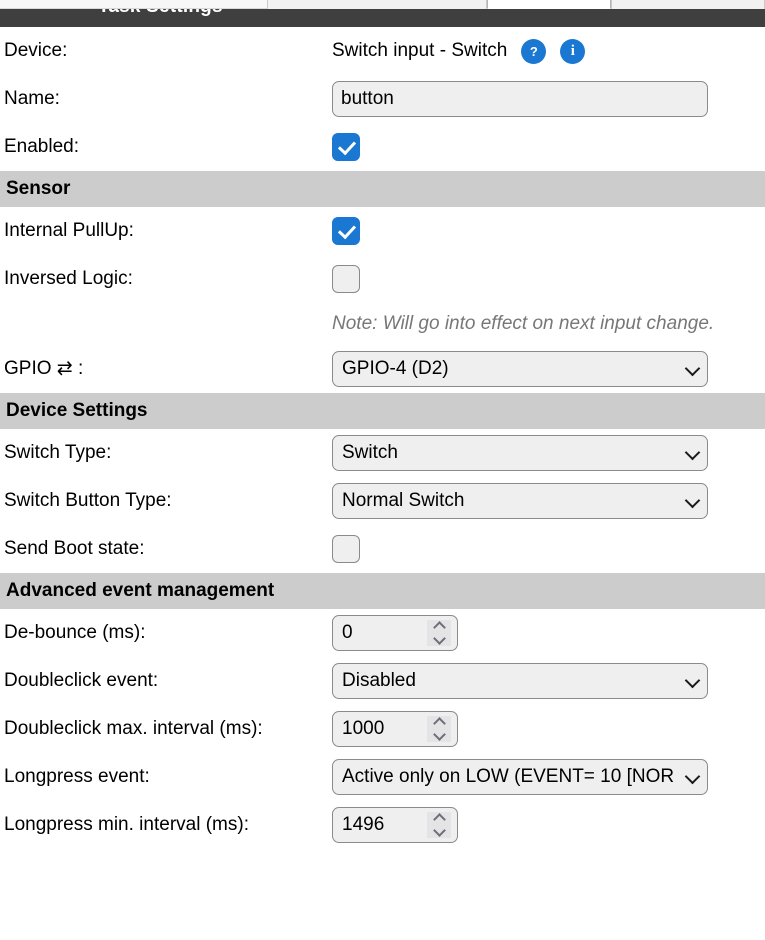 This screenshot has width=765, height=940. I want to click on longpress-interval-value: 1496, so click(363, 824).